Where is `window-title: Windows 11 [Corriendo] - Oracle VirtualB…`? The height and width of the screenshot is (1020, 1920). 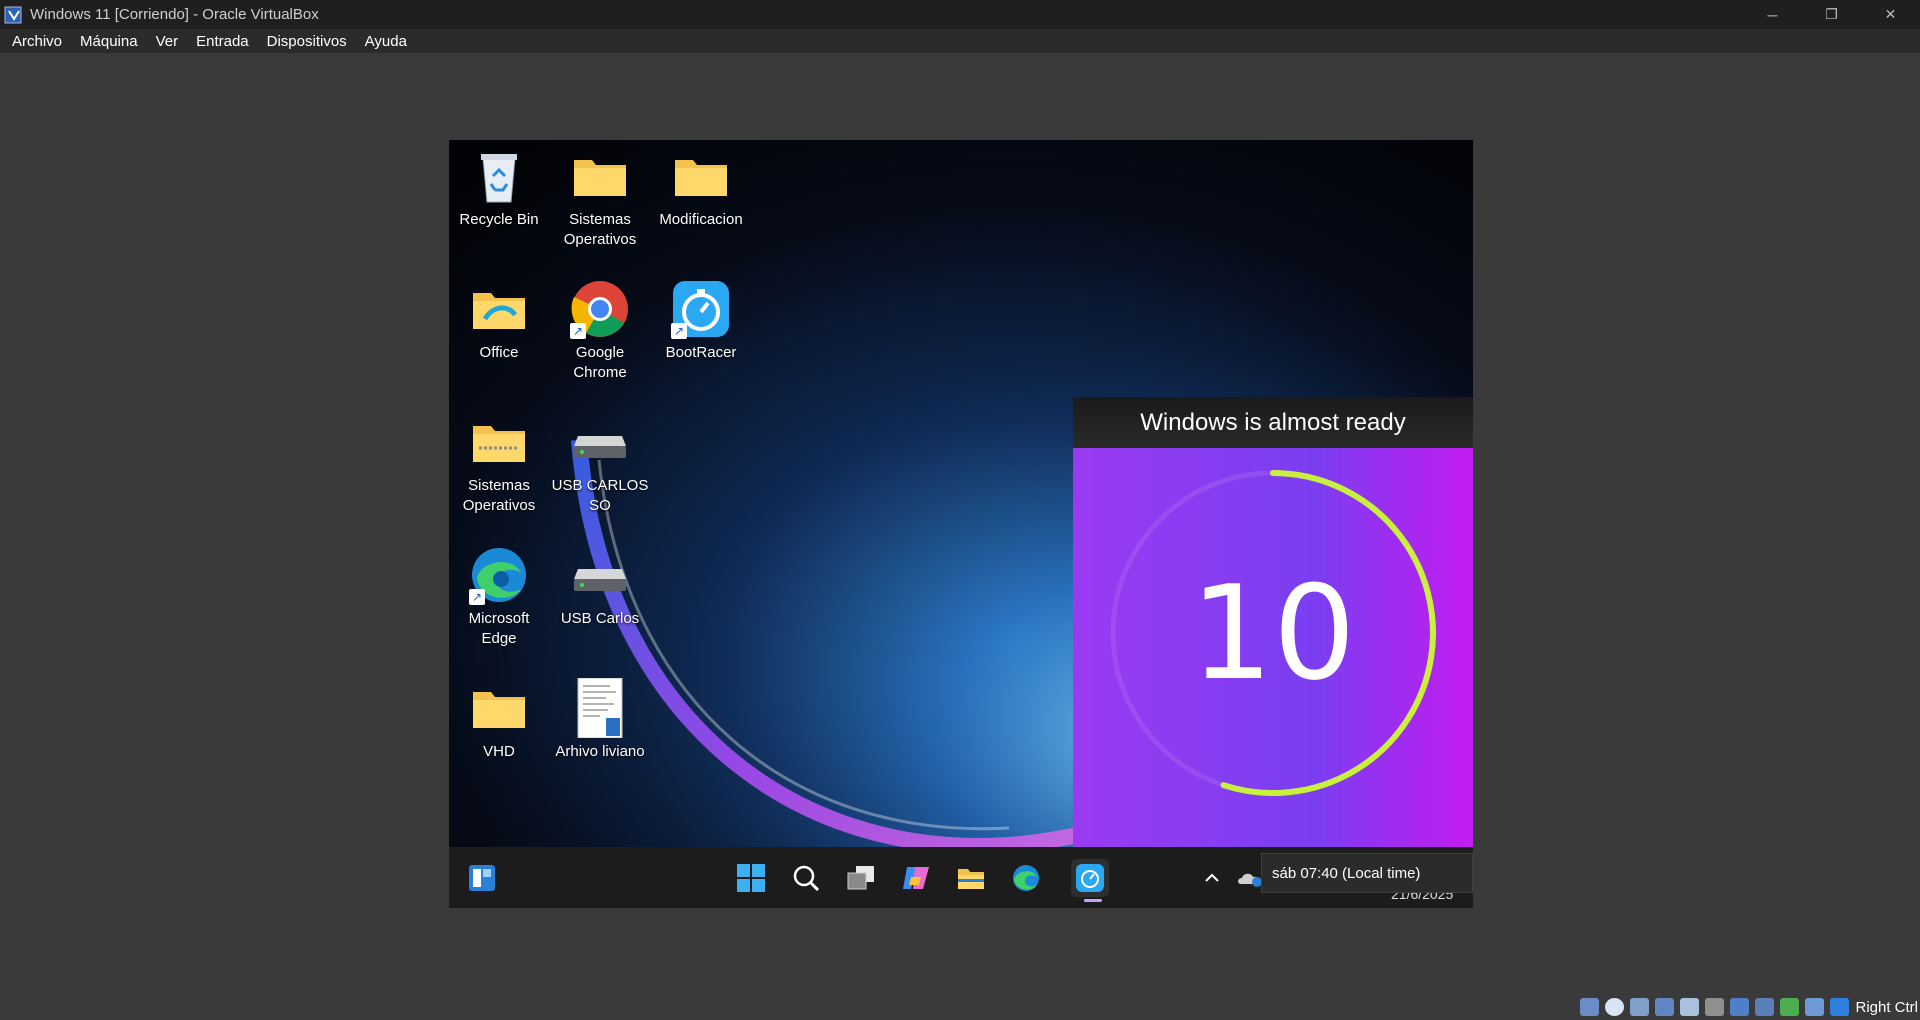 window-title: Windows 11 [Corriendo] - Oracle VirtualB… is located at coordinates (174, 14).